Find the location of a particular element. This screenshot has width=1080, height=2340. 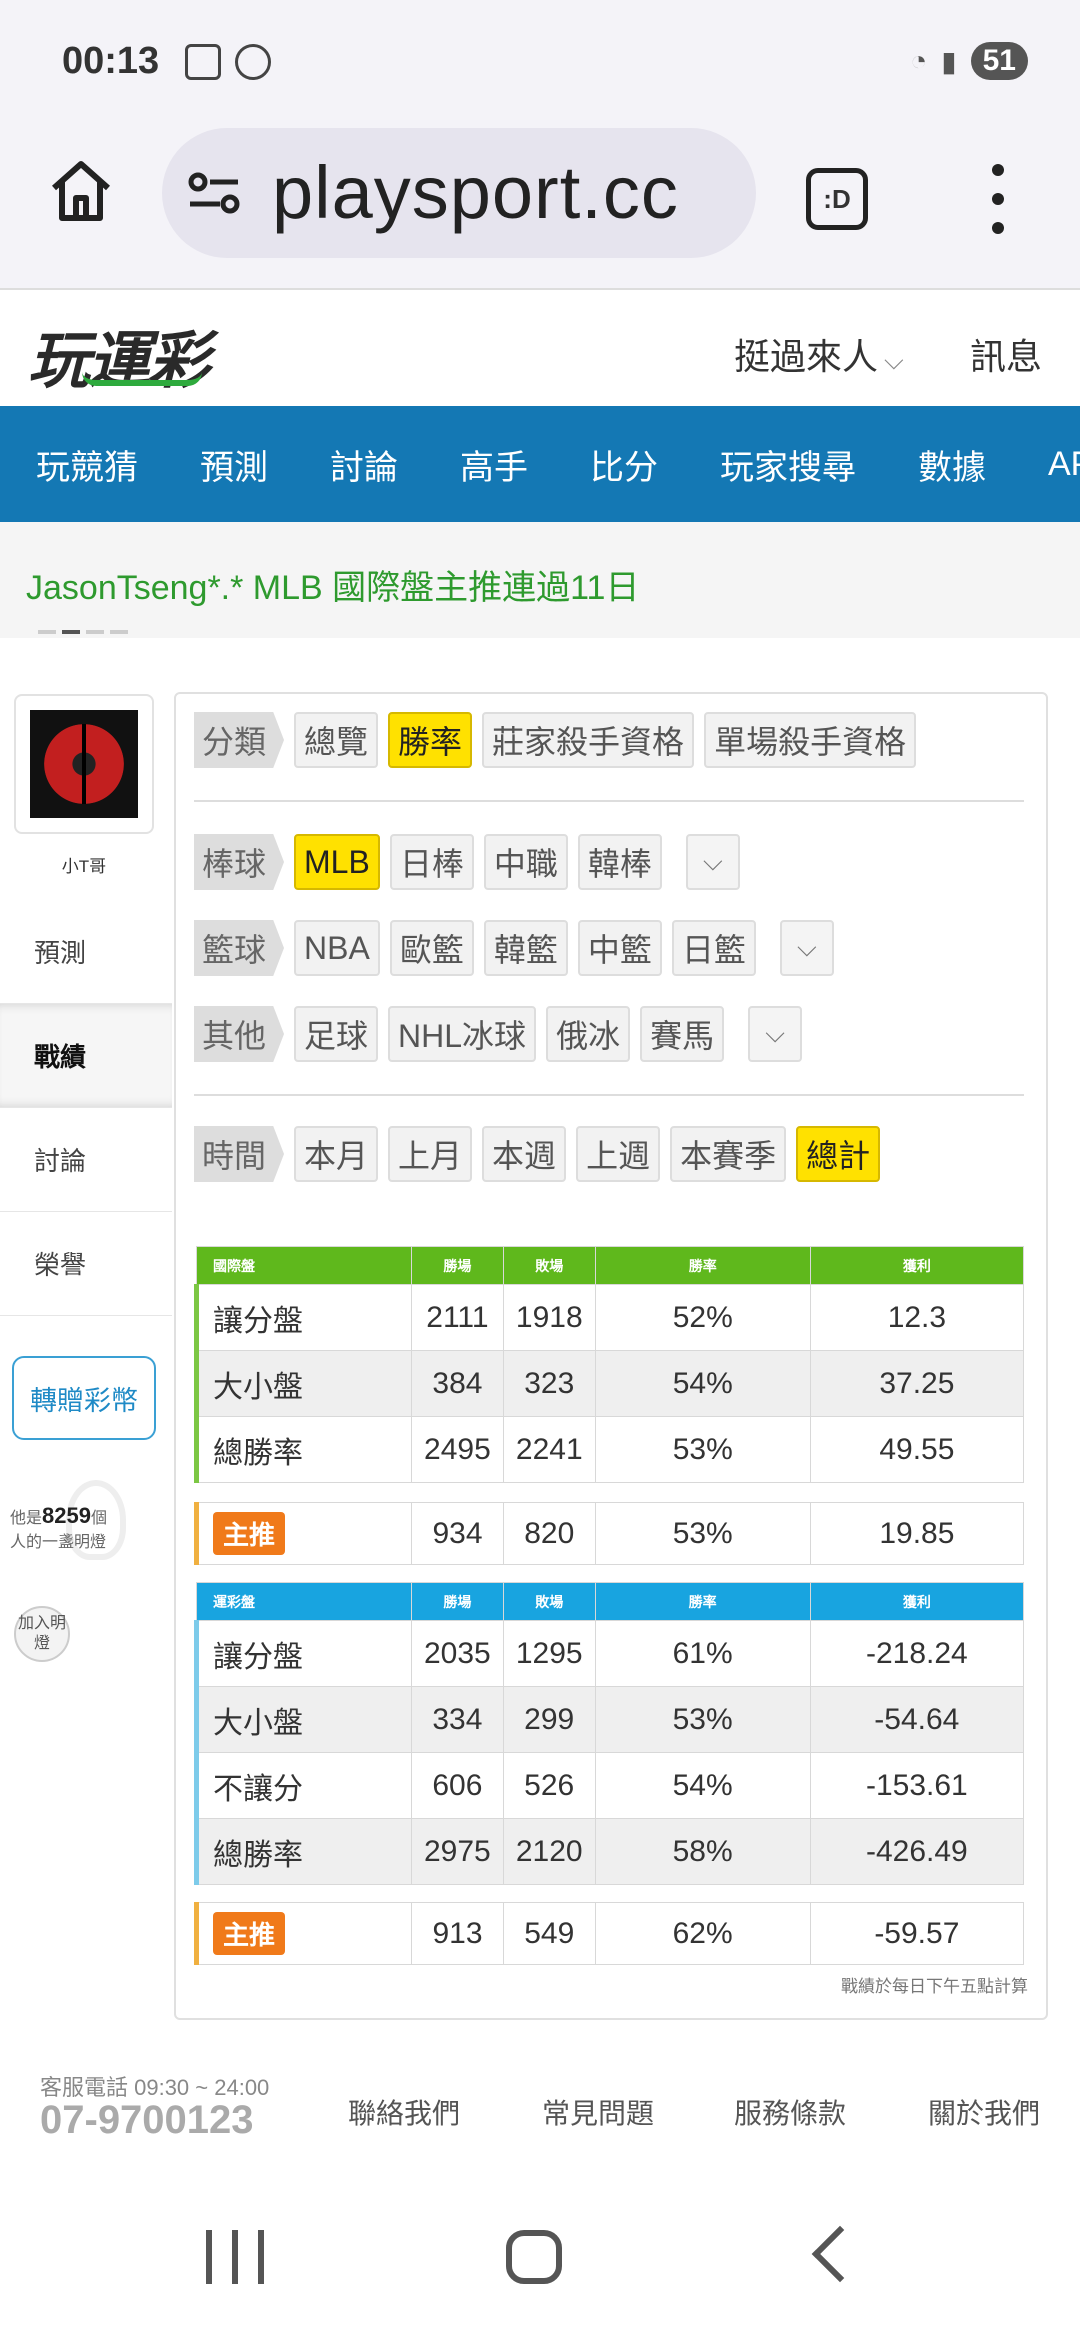

footer-link-faq: 常見問題 is located at coordinates (598, 2112).